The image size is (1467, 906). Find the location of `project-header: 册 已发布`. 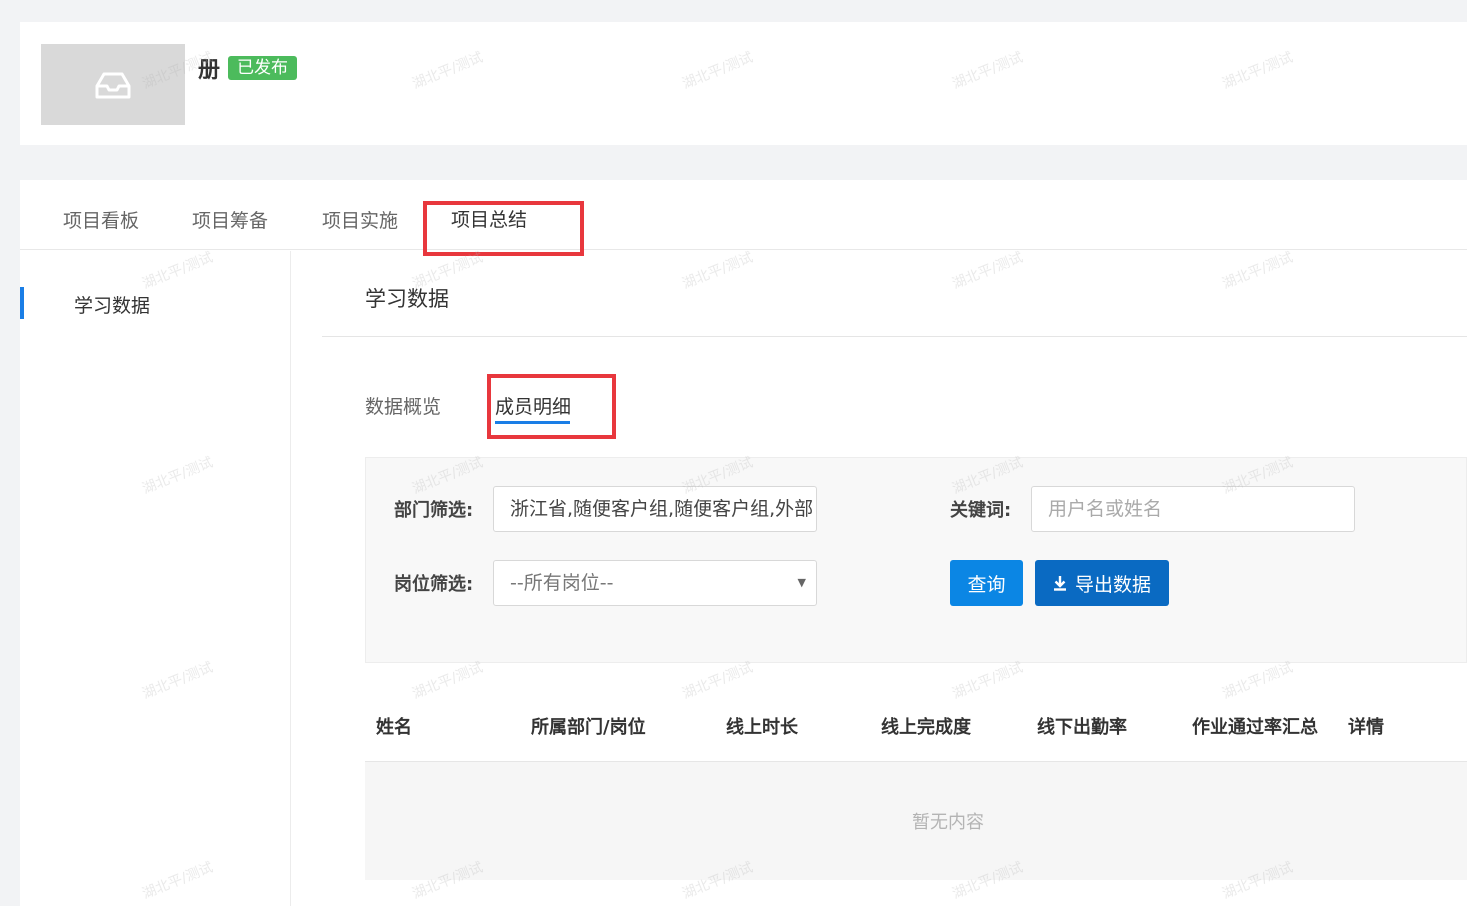

project-header: 册 已发布 is located at coordinates (743, 83).